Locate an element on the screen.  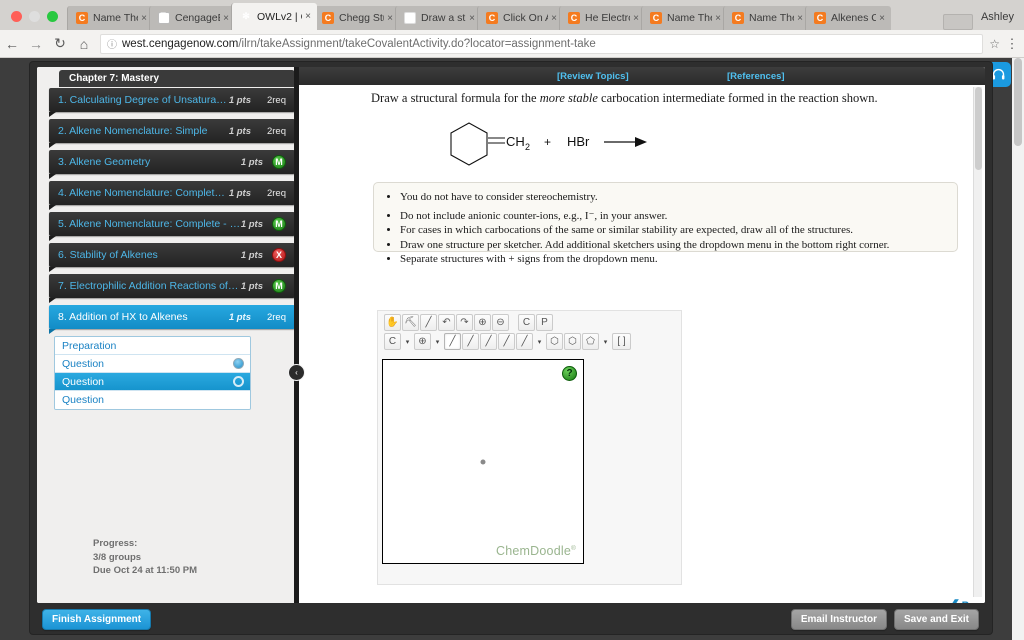
hand-pan-icon: ✋ is located at coordinates (392, 322).